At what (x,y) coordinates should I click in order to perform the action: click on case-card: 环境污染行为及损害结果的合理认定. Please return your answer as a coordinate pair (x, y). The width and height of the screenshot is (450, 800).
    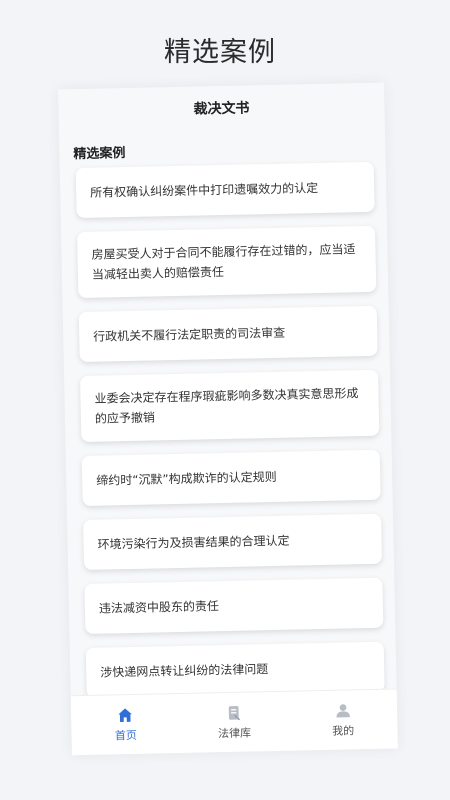
    Looking at the image, I should click on (233, 541).